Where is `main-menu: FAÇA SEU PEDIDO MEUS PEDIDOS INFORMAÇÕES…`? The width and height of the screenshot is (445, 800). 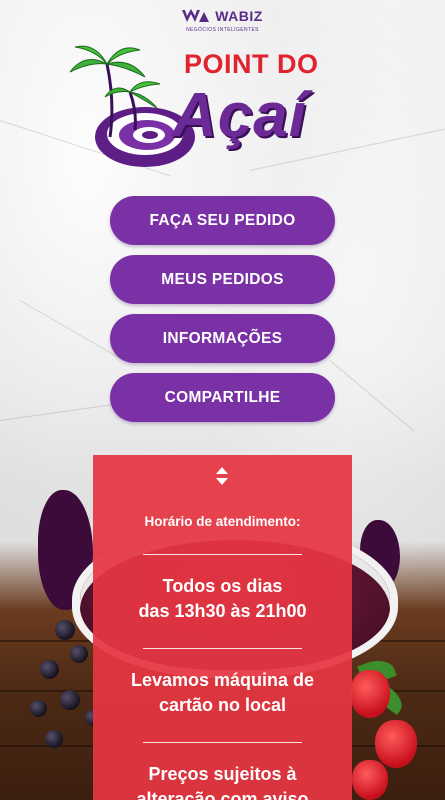 main-menu: FAÇA SEU PEDIDO MEUS PEDIDOS INFORMAÇÕES… is located at coordinates (222, 314).